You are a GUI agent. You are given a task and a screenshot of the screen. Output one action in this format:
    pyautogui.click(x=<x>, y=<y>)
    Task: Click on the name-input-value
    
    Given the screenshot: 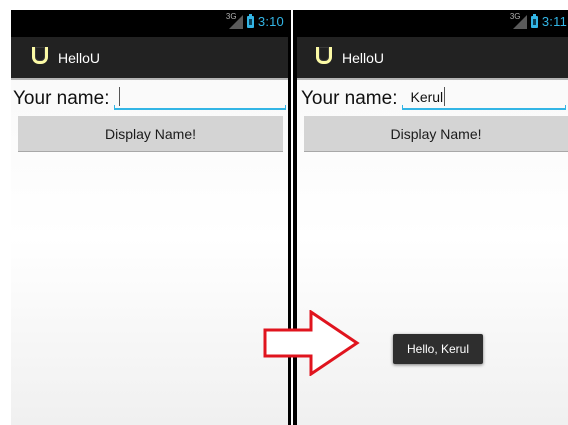 What is the action you would take?
    pyautogui.click(x=119, y=96)
    